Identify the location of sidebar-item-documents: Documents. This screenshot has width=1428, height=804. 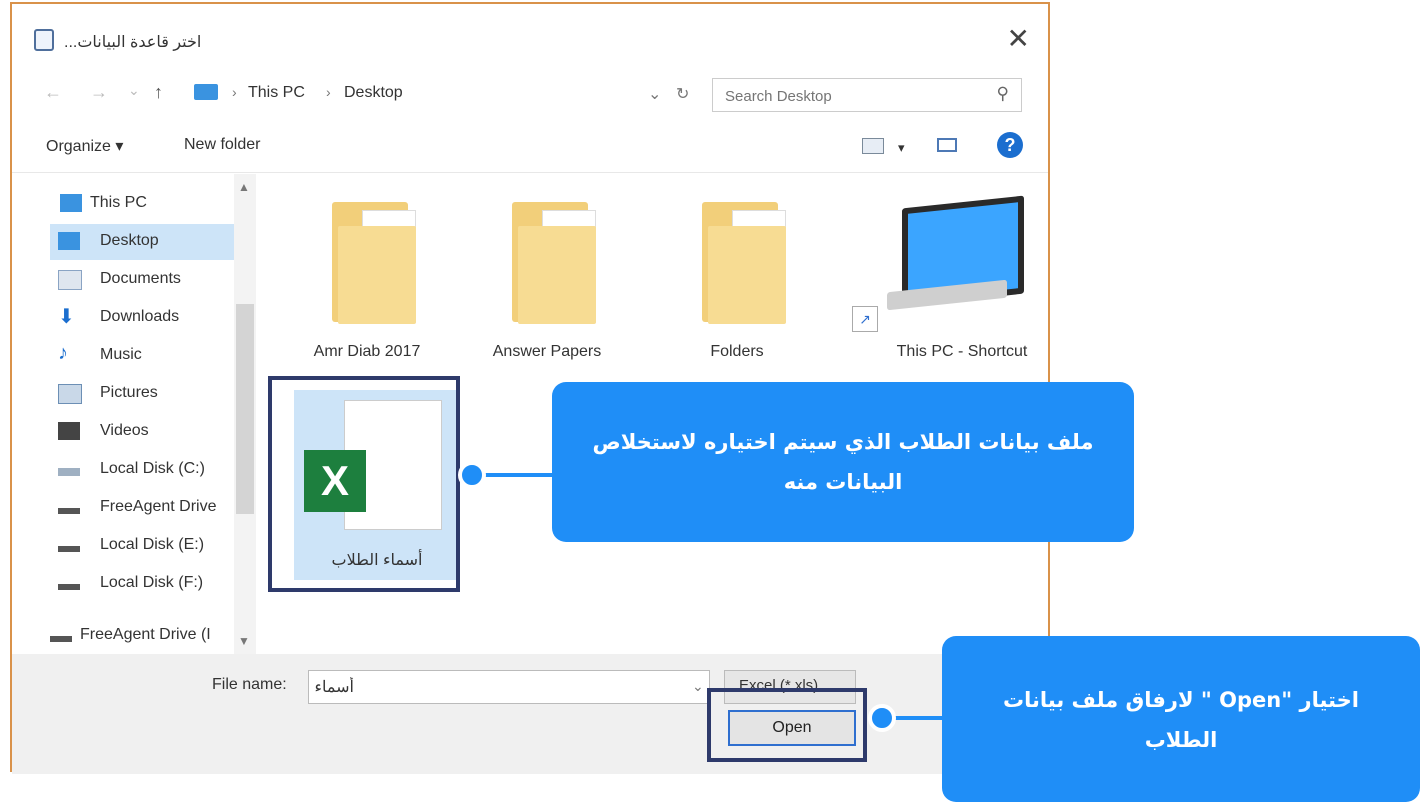
(153, 280).